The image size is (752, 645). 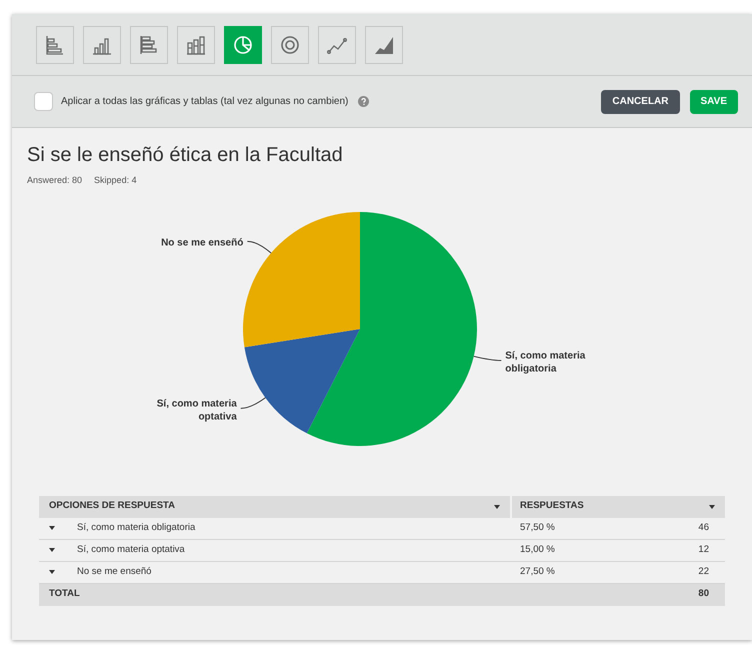 What do you see at coordinates (618, 507) in the screenshot?
I see `column-header: RESPUESTAS` at bounding box center [618, 507].